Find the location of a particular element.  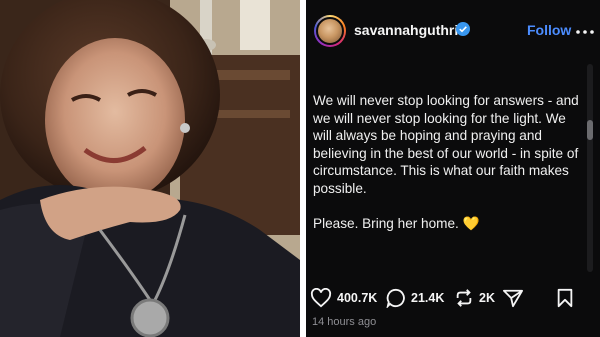

yellow-heart-icon: 💛 is located at coordinates (471, 223).